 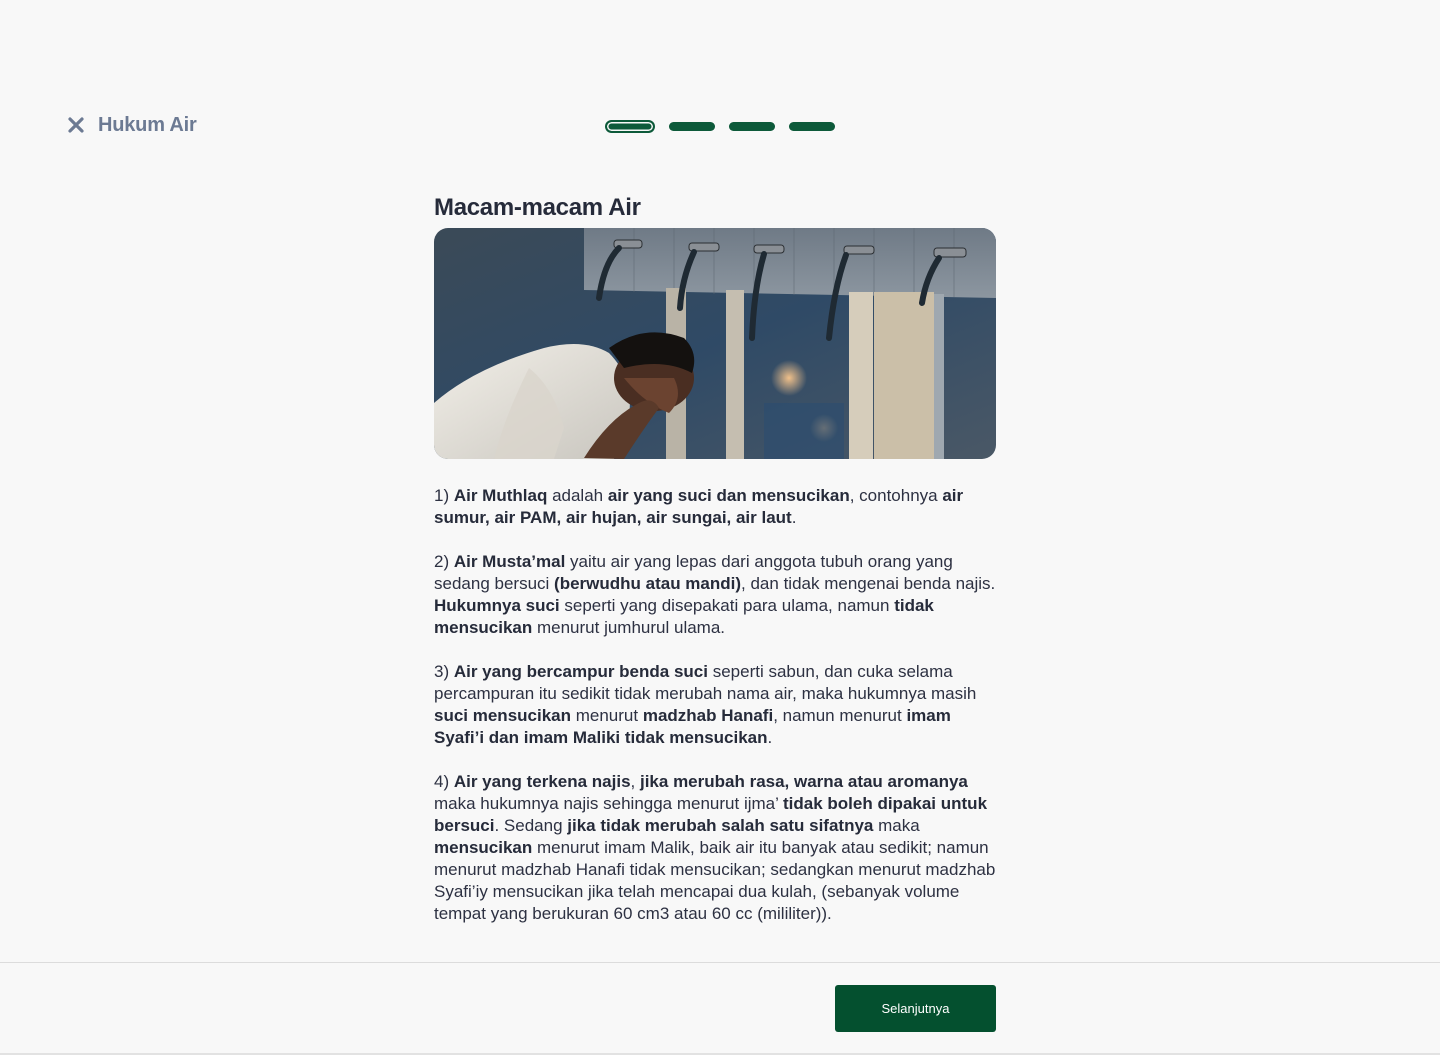 I want to click on article-image, so click(x=715, y=343).